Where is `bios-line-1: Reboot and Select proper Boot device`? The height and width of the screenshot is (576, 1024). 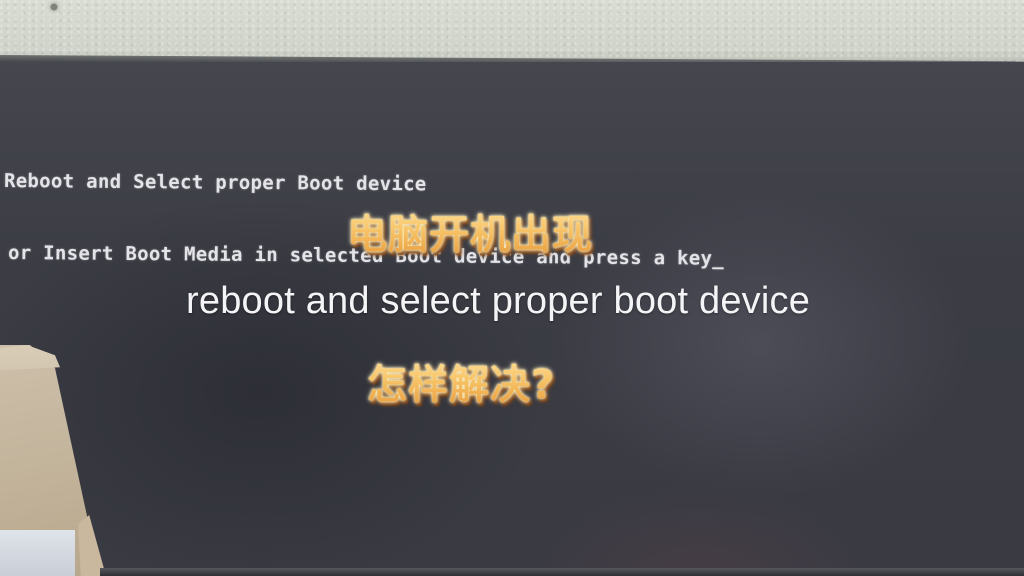 bios-line-1: Reboot and Select proper Boot device is located at coordinates (215, 183).